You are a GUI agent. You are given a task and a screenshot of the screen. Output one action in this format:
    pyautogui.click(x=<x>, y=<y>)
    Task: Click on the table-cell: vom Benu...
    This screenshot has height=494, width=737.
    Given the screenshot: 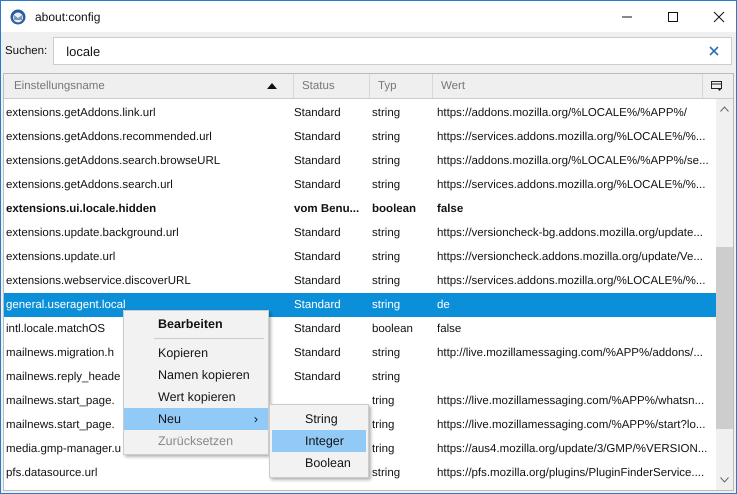 What is the action you would take?
    pyautogui.click(x=327, y=209)
    